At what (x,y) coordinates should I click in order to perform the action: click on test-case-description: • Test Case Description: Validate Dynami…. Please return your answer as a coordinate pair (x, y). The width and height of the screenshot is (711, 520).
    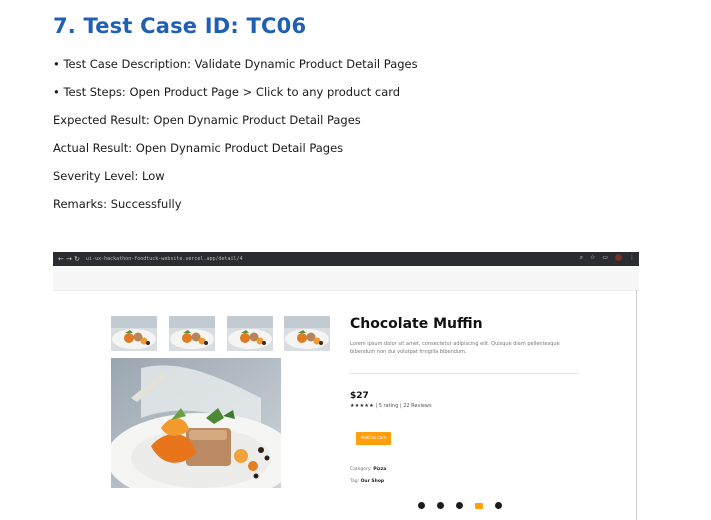
    Looking at the image, I should click on (235, 64).